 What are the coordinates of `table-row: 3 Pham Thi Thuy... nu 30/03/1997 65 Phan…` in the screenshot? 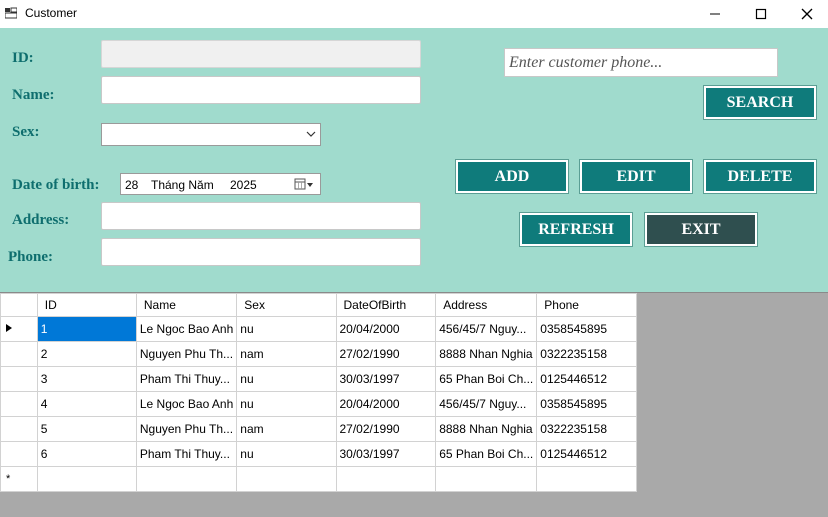 It's located at (318, 379).